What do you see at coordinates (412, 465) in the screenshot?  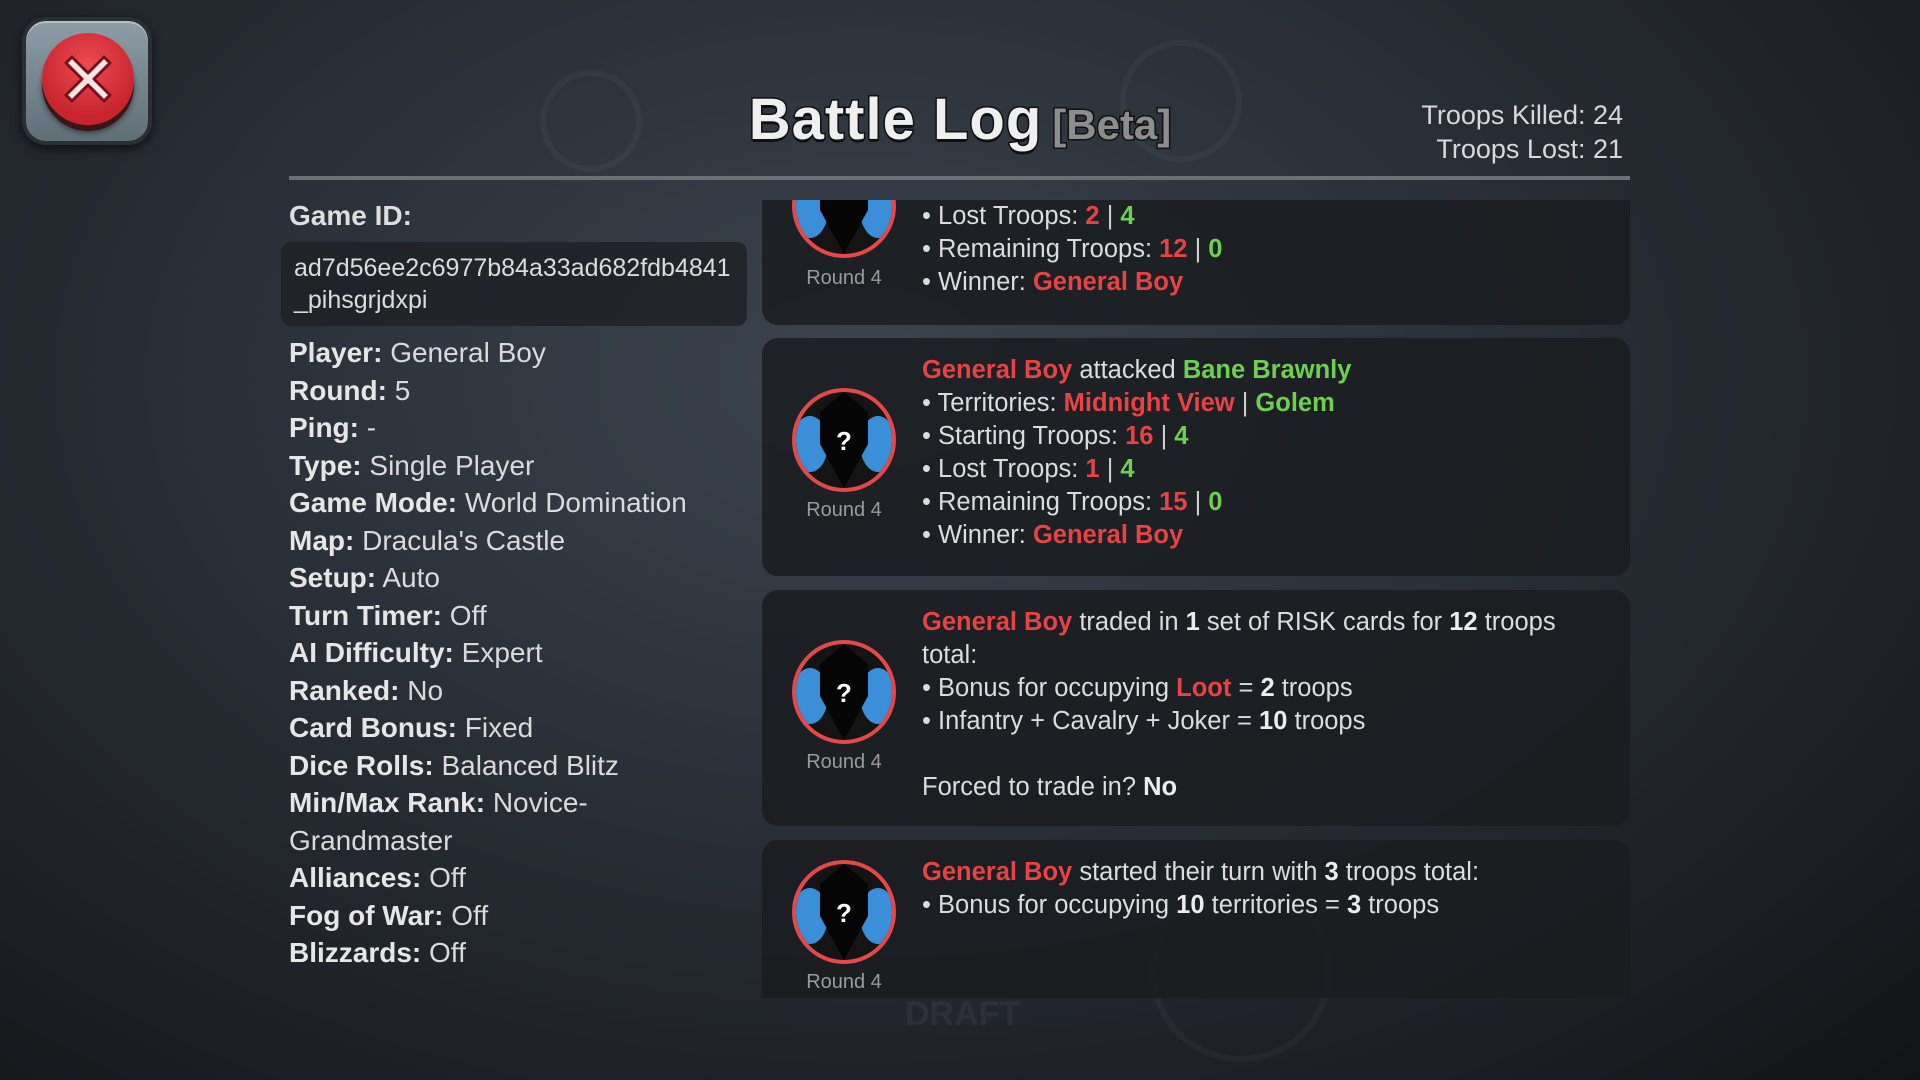 I see `info-type: Type: Single Player` at bounding box center [412, 465].